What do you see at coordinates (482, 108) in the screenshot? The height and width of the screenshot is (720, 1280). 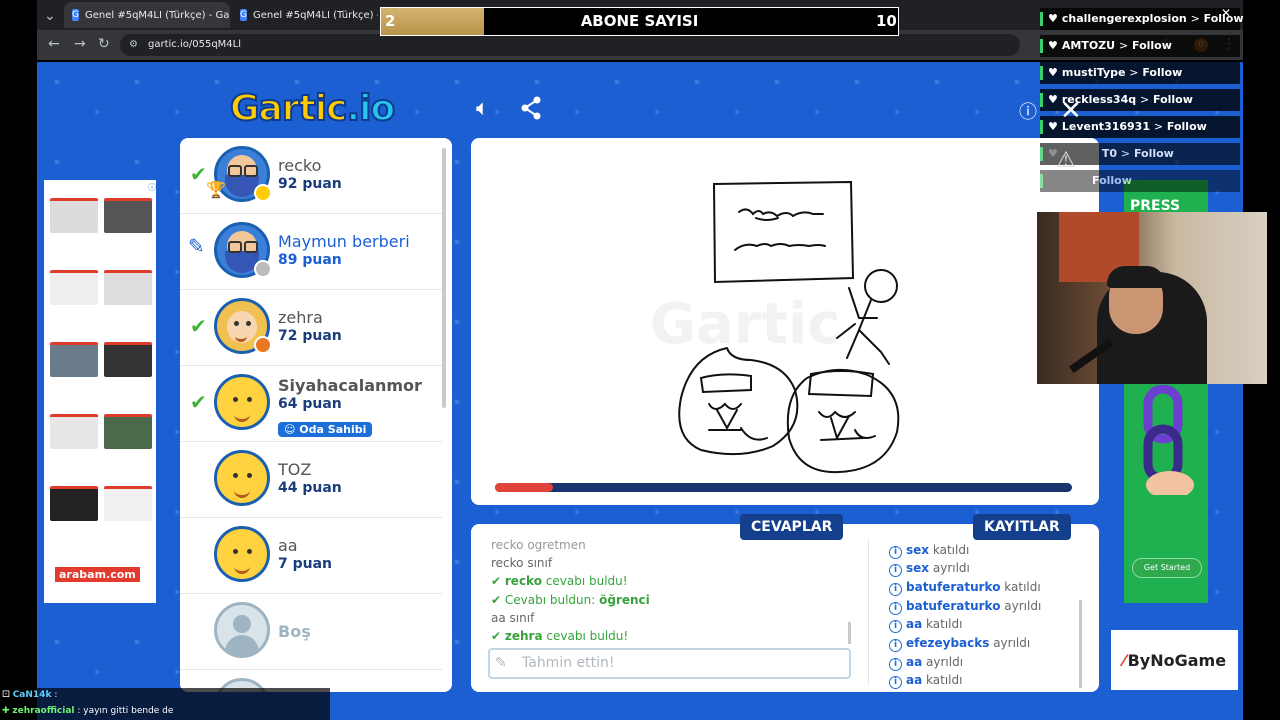 I see `sound-icon: 🔈︎` at bounding box center [482, 108].